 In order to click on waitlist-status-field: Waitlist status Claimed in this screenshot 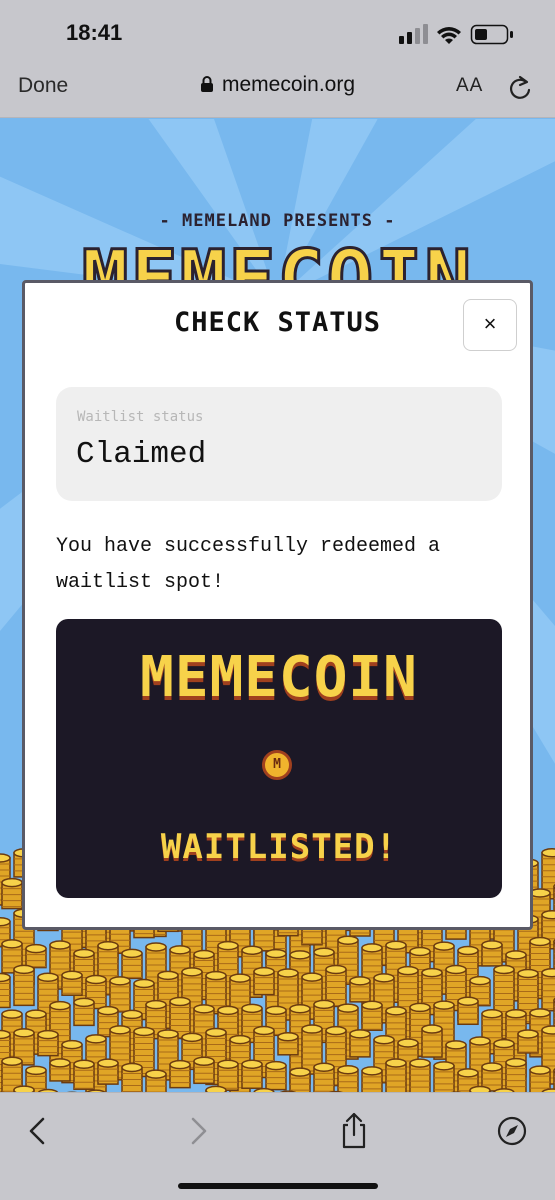, I will do `click(279, 444)`.